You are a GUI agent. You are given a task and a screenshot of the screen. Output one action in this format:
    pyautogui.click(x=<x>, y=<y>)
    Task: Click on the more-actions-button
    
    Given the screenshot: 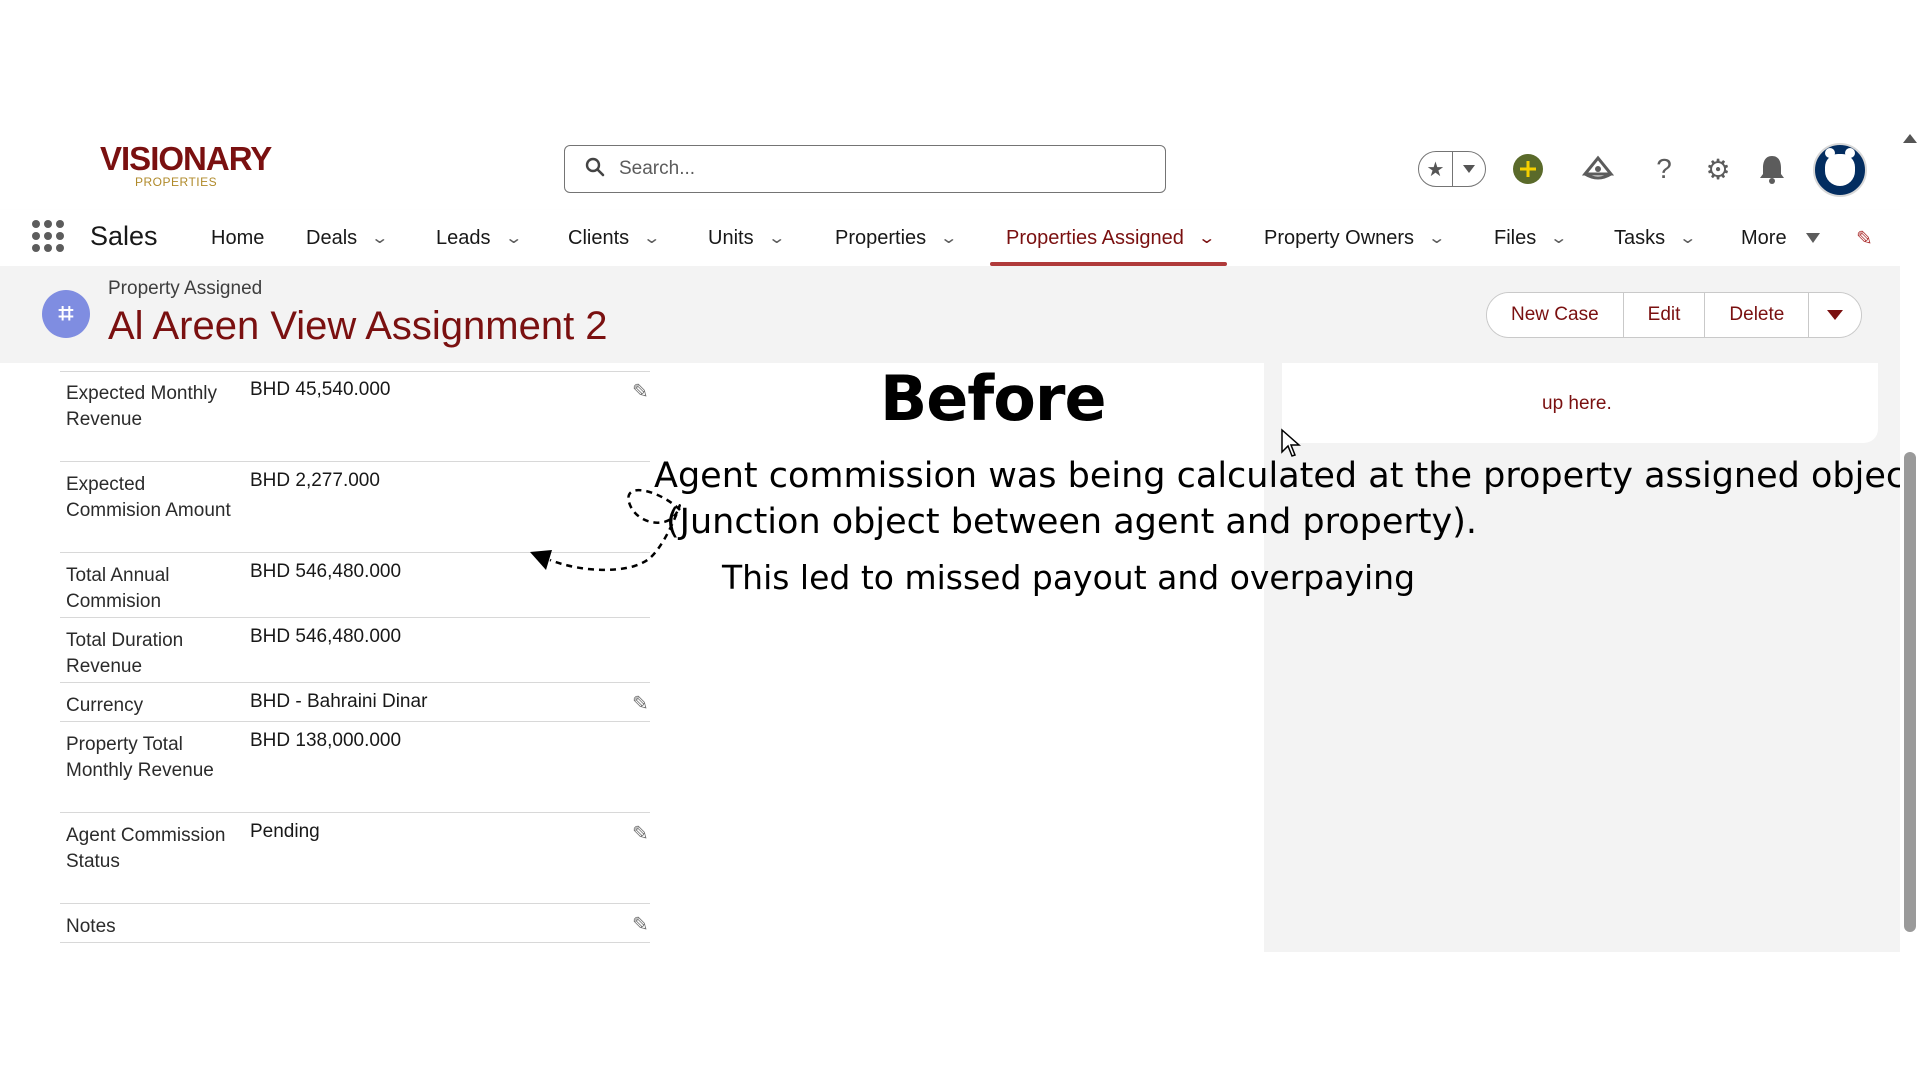 What is the action you would take?
    pyautogui.click(x=1835, y=315)
    